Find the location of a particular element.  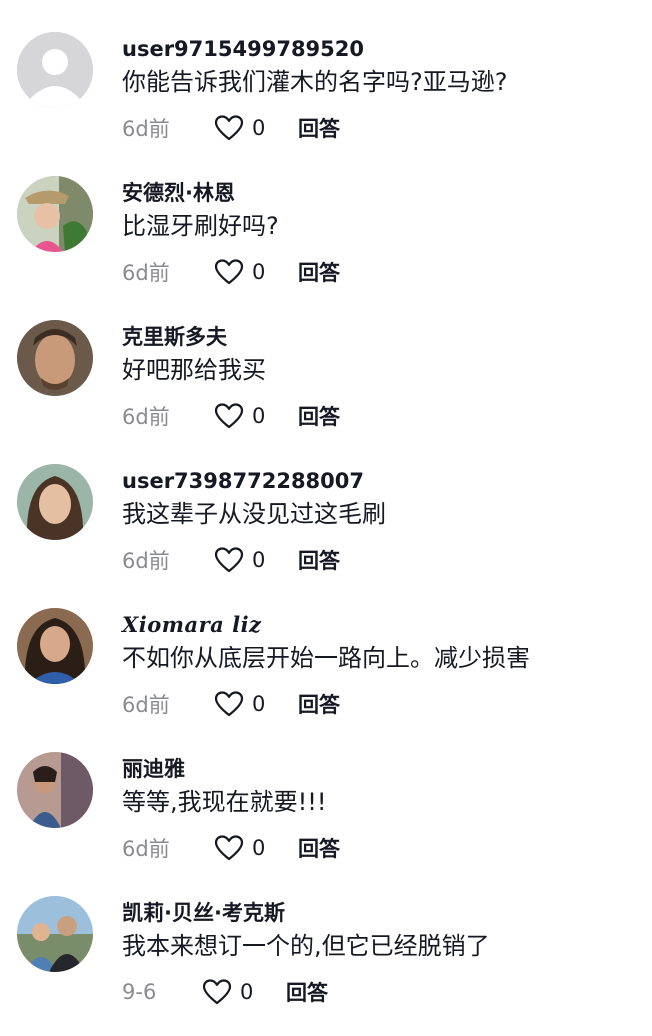

comment-username: user7398772288007 is located at coordinates (243, 481).